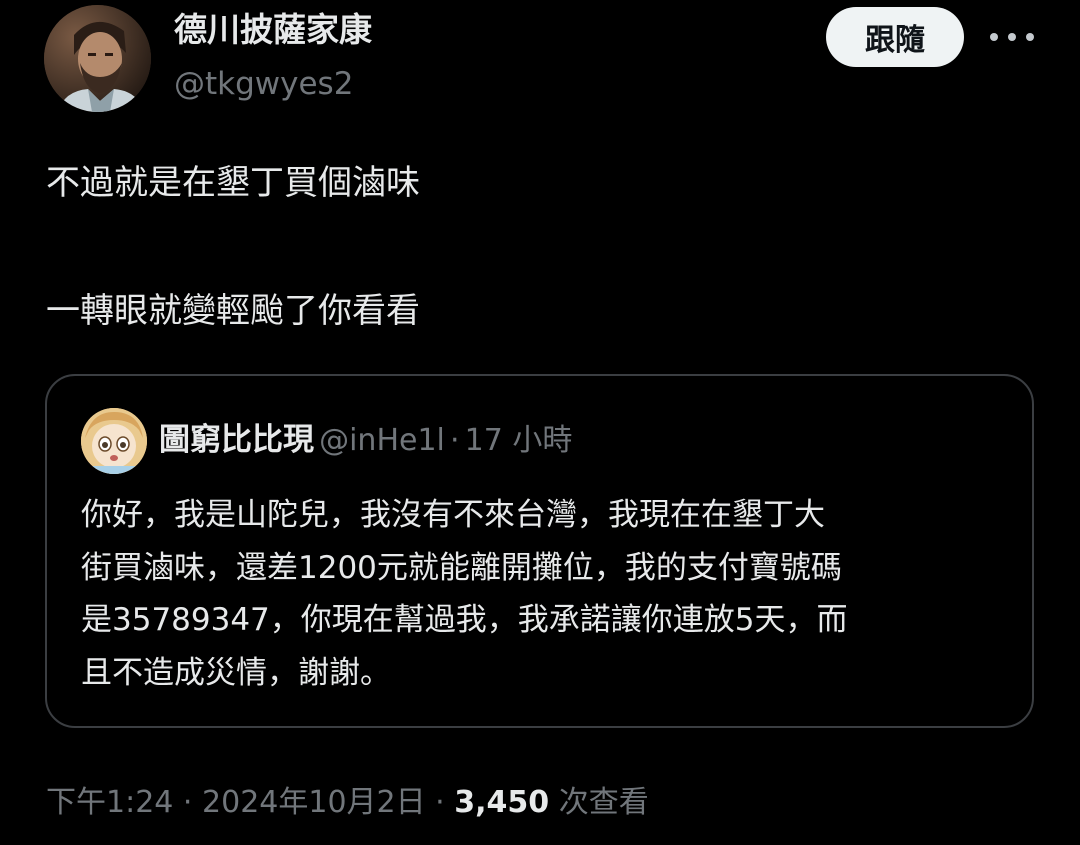 This screenshot has width=1080, height=845. What do you see at coordinates (236, 672) in the screenshot?
I see `quote-text-line: 且不造成災情，謝謝。` at bounding box center [236, 672].